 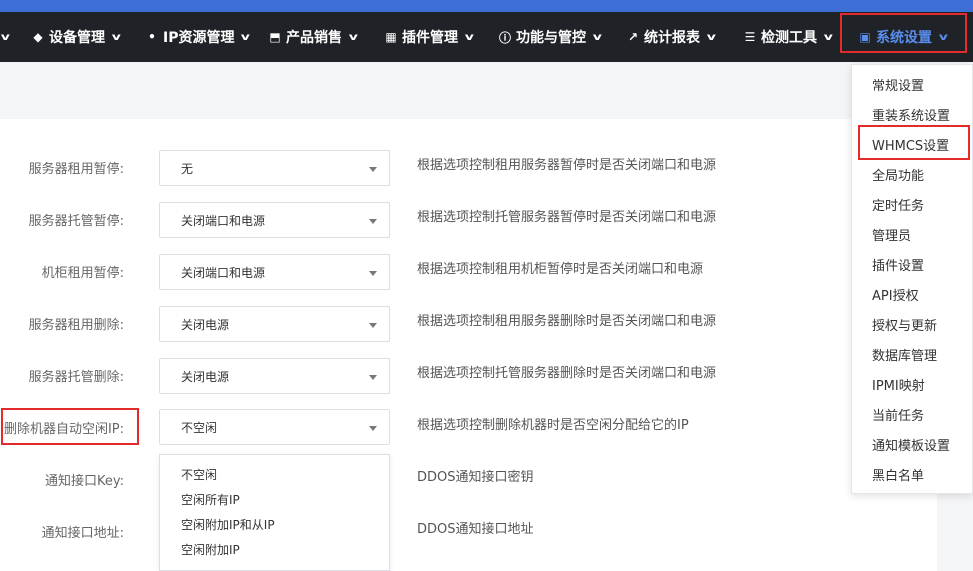 What do you see at coordinates (567, 217) in the screenshot?
I see `row-description: 根据选项控制托管服务器暂停时是否关闭端口和电源` at bounding box center [567, 217].